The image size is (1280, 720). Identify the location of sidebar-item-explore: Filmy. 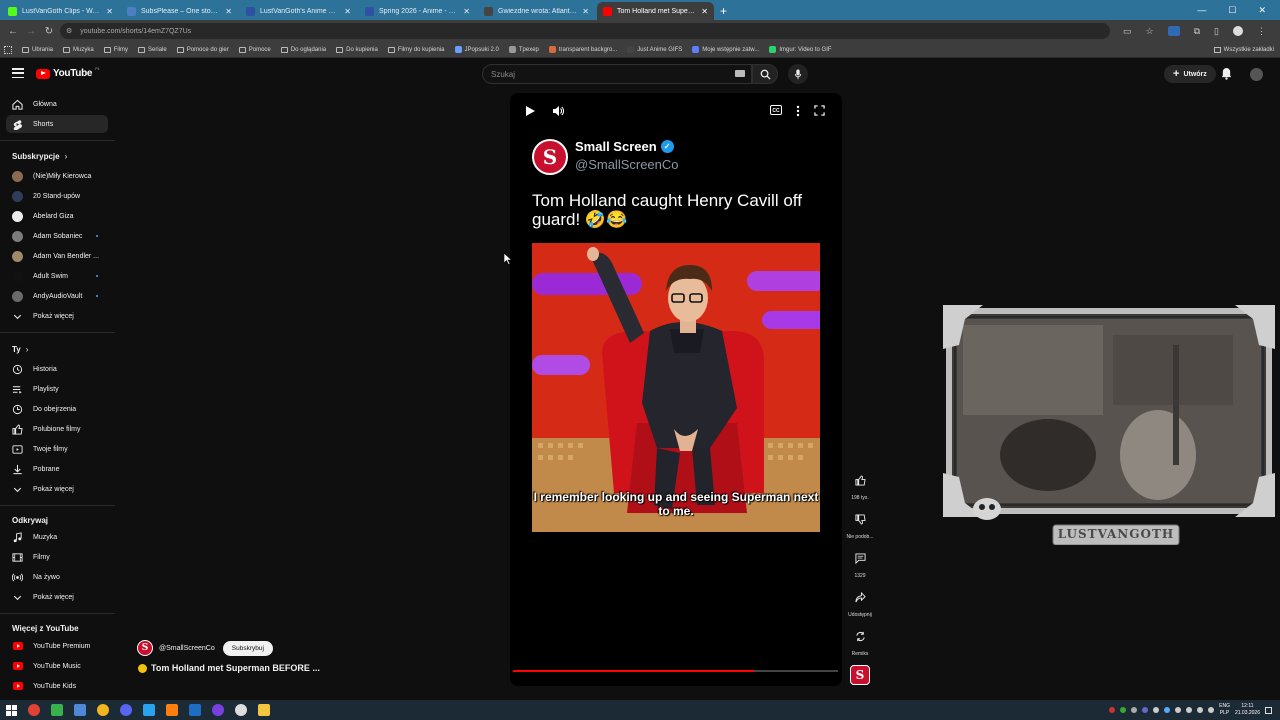
(57, 557).